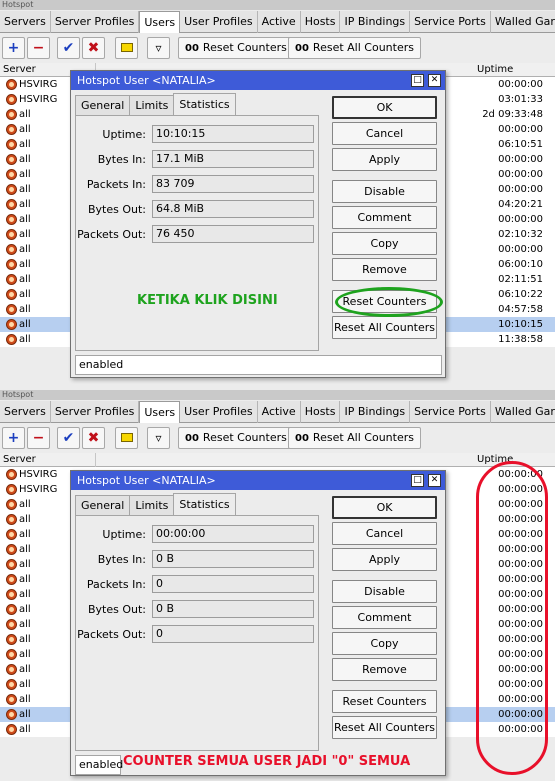 The height and width of the screenshot is (781, 555). What do you see at coordinates (520, 279) in the screenshot?
I see `uptime-cell: 02:11:51` at bounding box center [520, 279].